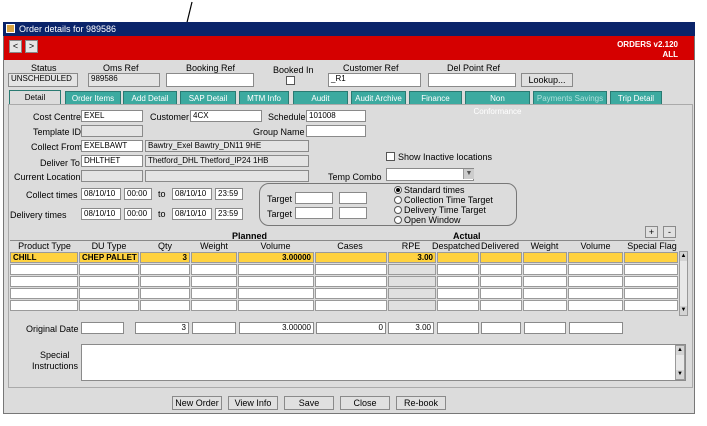 This screenshot has width=707, height=426. Describe the element at coordinates (112, 161) in the screenshot. I see `deliver-to-code-field: DHLTHET` at that location.